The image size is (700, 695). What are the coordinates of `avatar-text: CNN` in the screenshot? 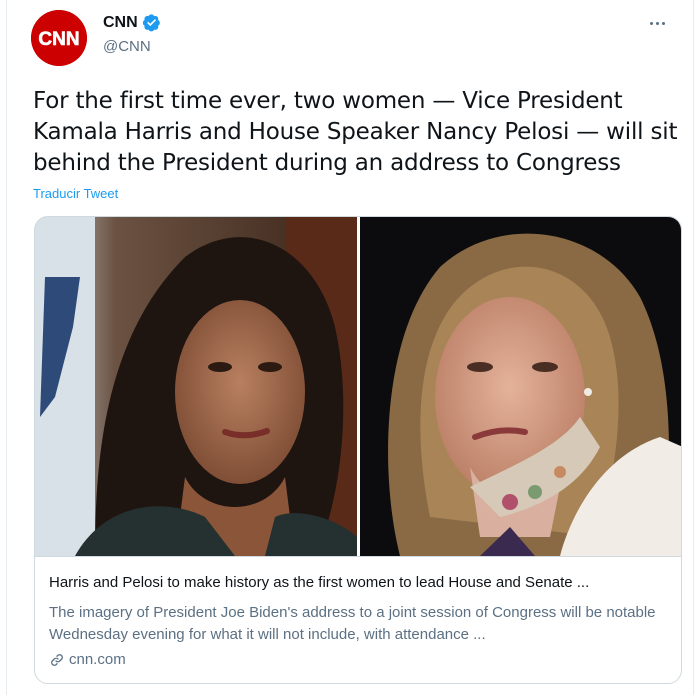 It's located at (58, 39).